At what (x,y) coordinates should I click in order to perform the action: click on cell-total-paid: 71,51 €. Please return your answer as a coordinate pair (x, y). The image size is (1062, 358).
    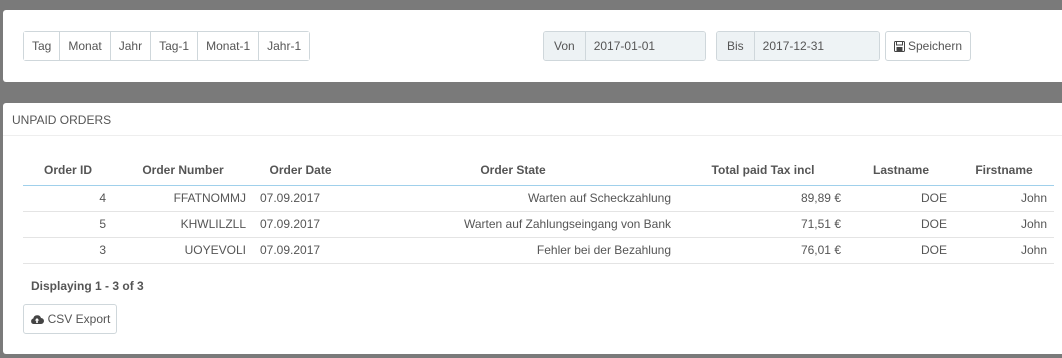
    Looking at the image, I should click on (763, 224).